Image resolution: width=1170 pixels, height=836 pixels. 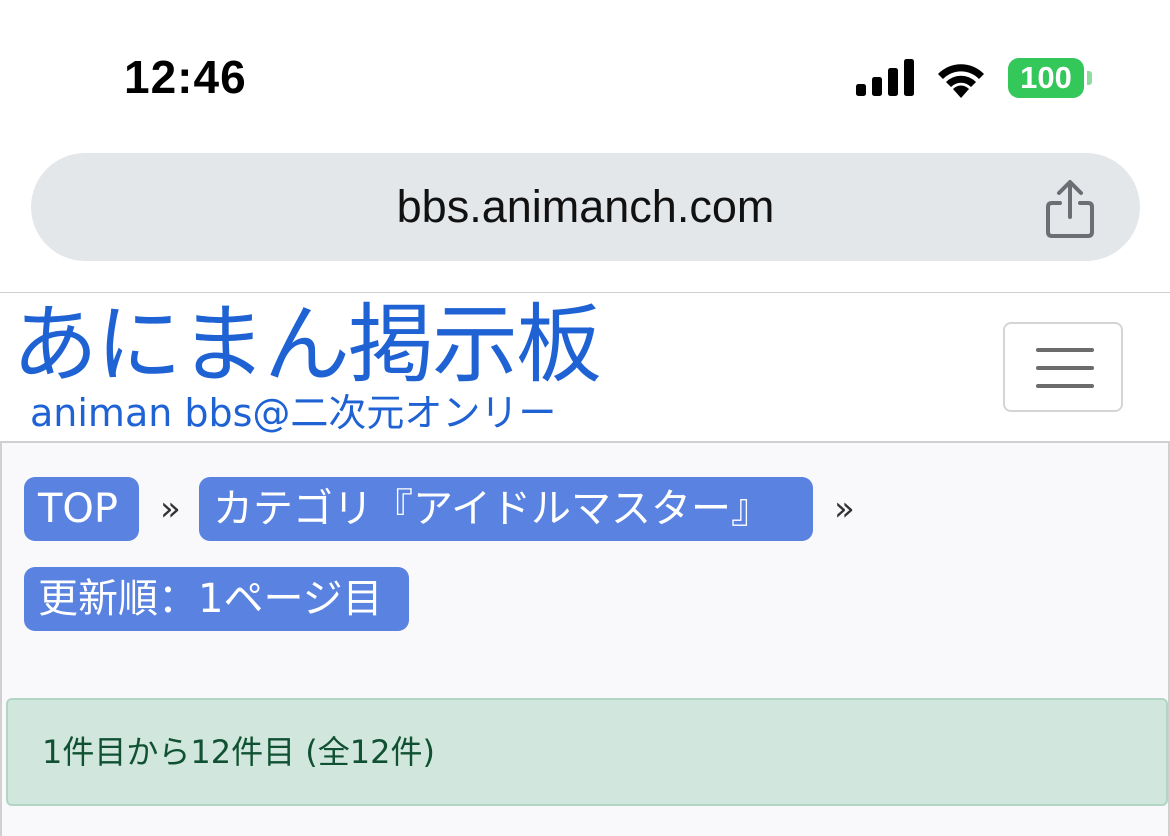 I want to click on breadcrumb-category: カテゴリ『アイドルマスター』, so click(x=506, y=509).